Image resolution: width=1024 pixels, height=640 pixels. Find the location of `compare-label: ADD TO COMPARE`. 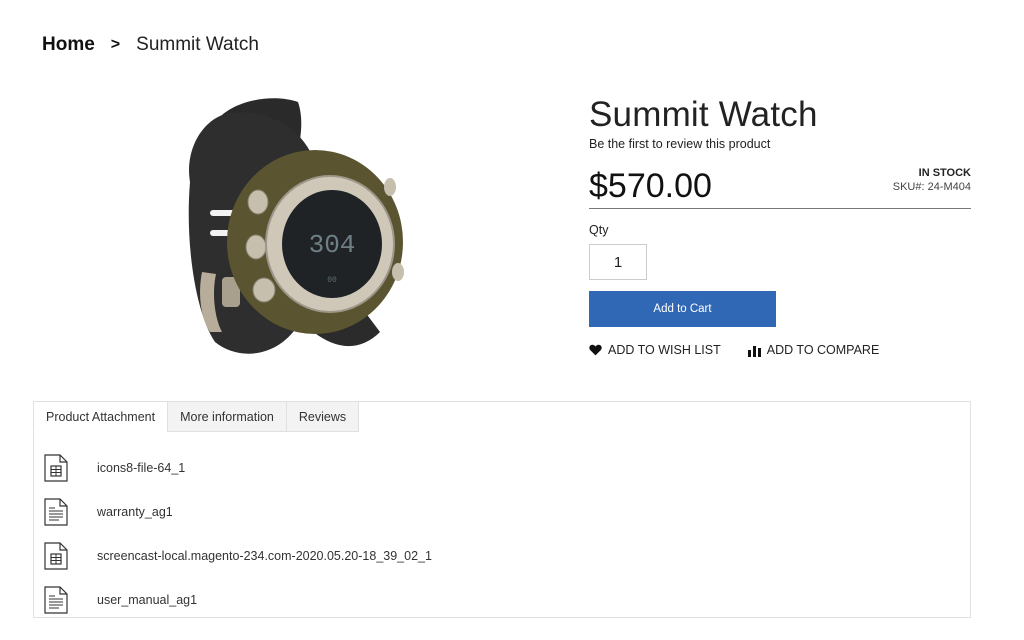

compare-label: ADD TO COMPARE is located at coordinates (823, 350).